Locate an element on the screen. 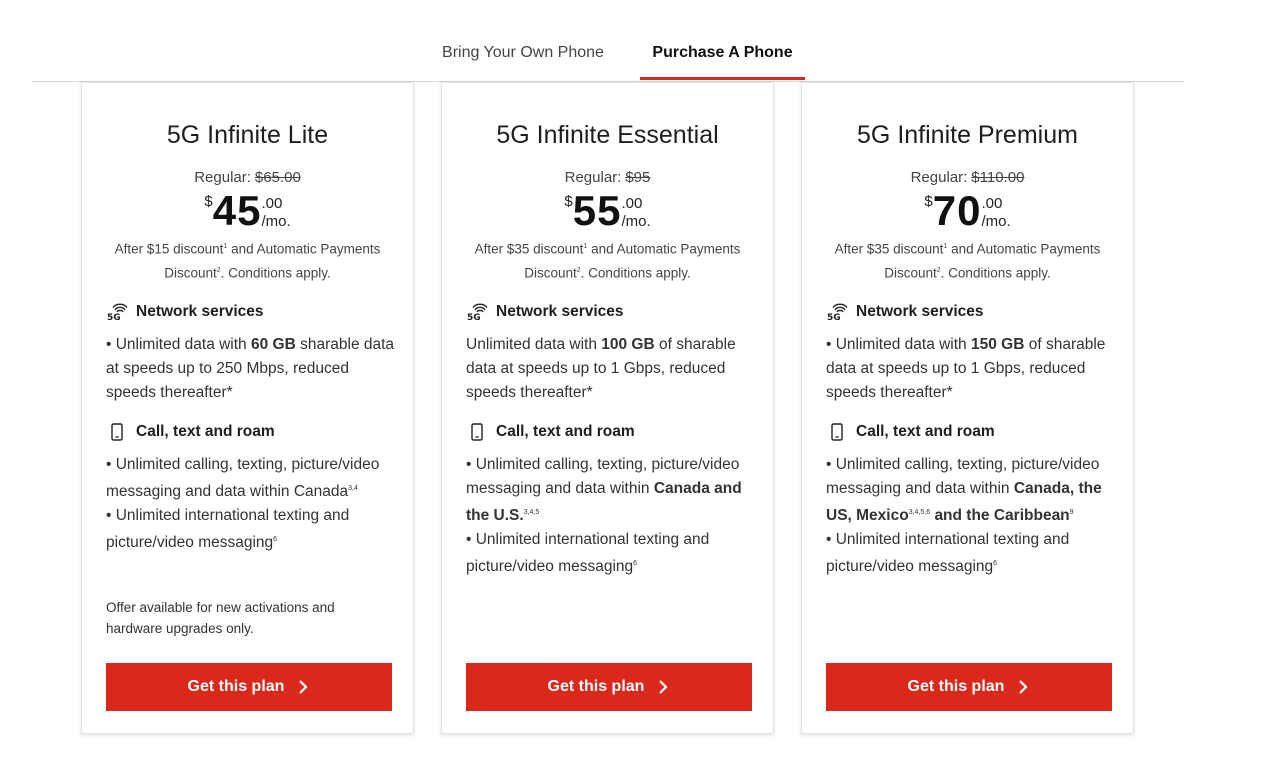 Image resolution: width=1279 pixels, height=772 pixels. tab-purchase-a-phone: Purchase A Phone is located at coordinates (722, 62).